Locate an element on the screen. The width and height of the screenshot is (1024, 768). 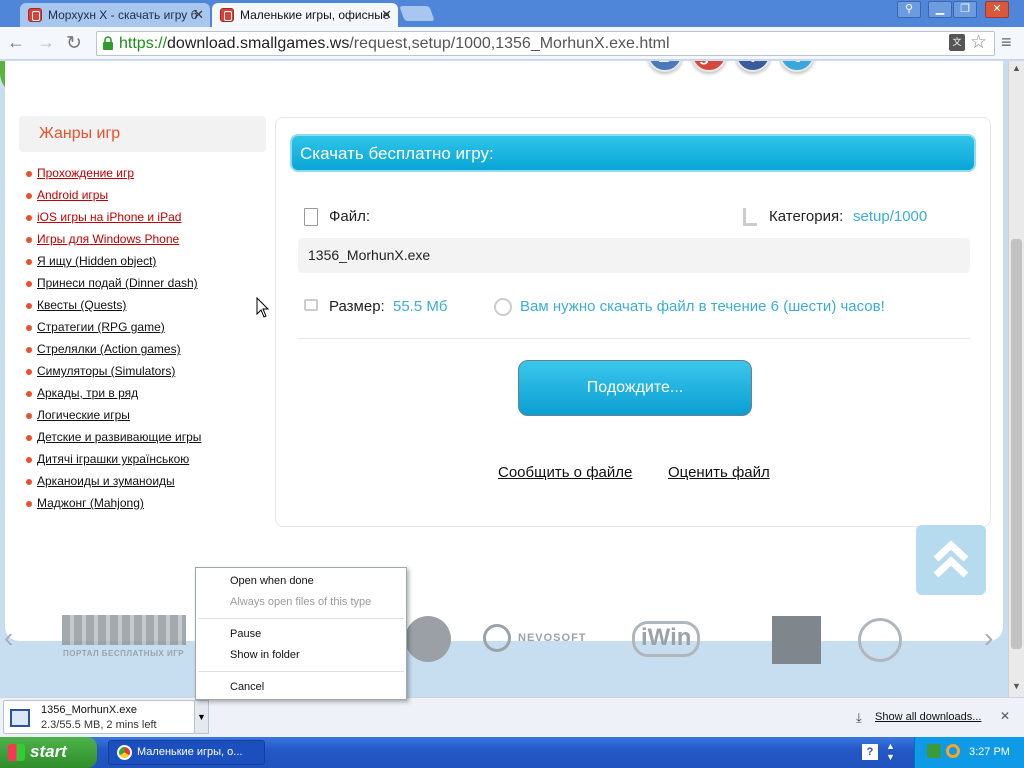
google-plus-icon: g+ is located at coordinates (709, 66).